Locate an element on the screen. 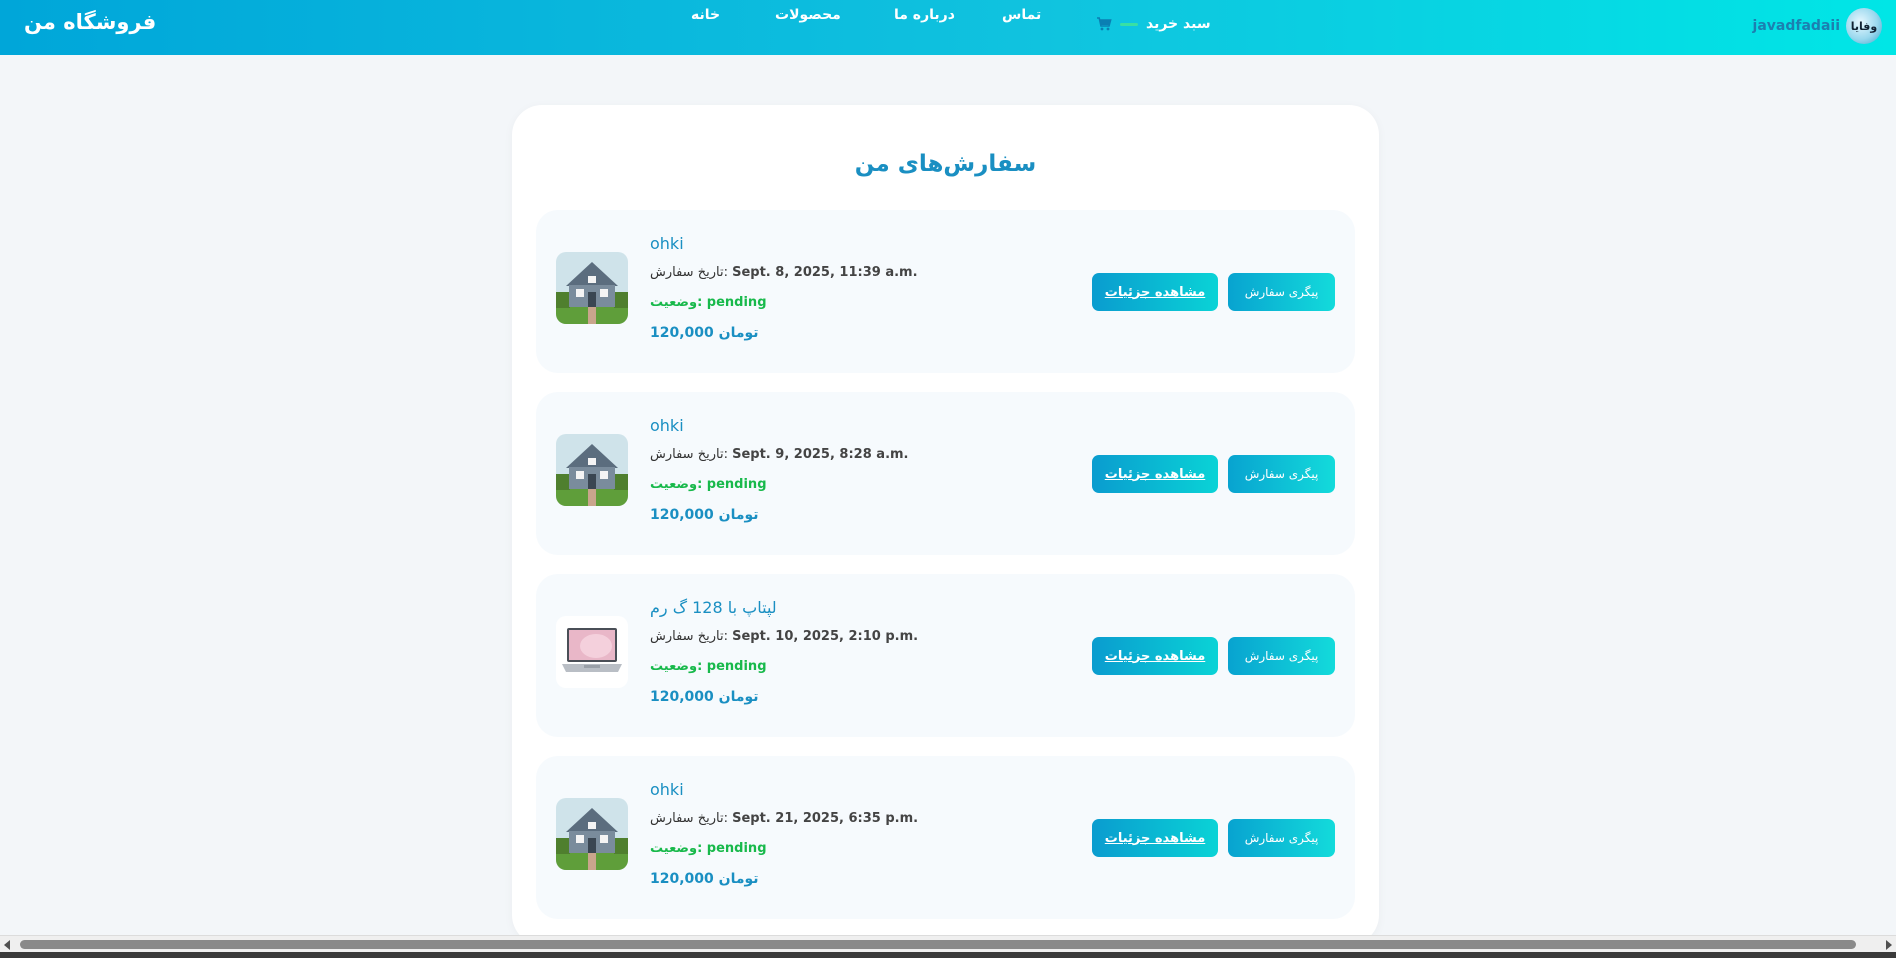  order-date: تاریخ سفارش: Sept. 10, 2025, 2:10 p.m. is located at coordinates (784, 637).